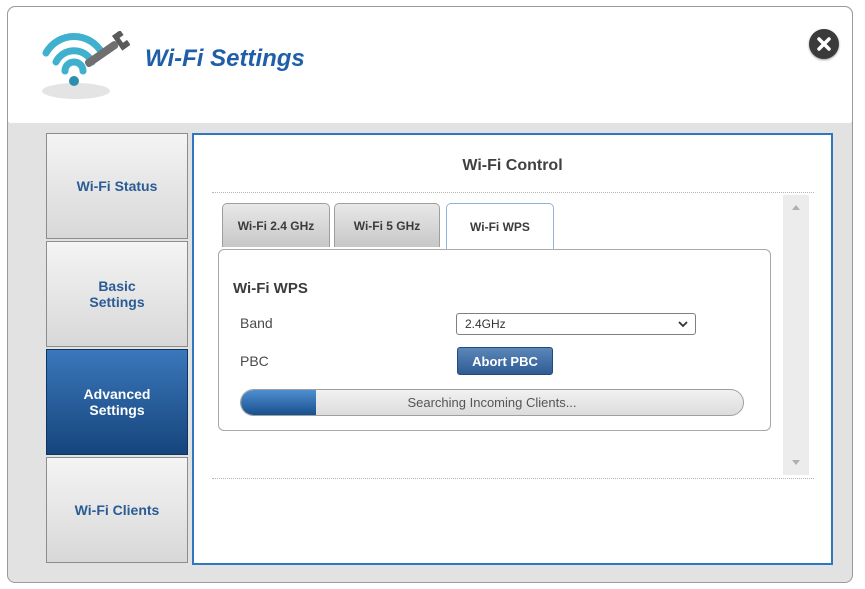  I want to click on pbc-label: PBC, so click(254, 361).